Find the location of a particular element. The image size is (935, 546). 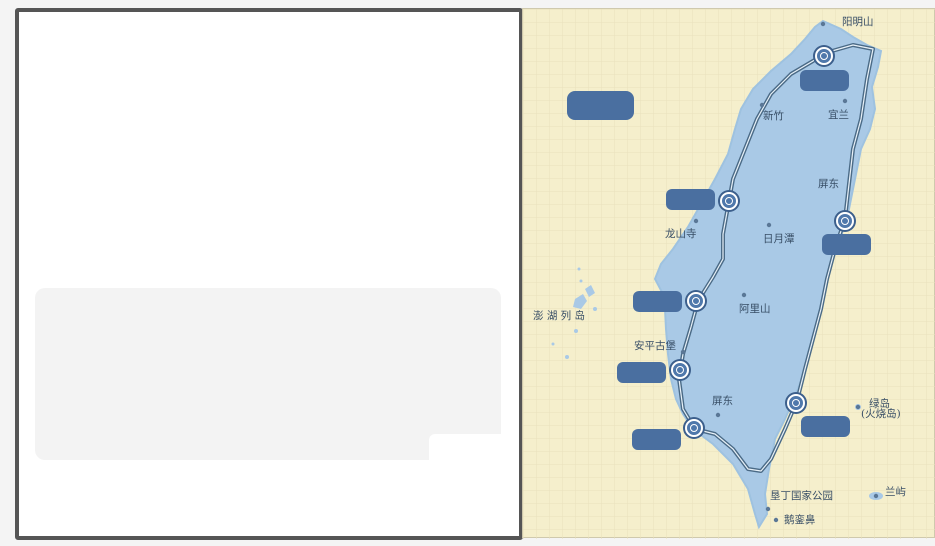

label-eluanbi: 鹅銮鼻 is located at coordinates (800, 520).